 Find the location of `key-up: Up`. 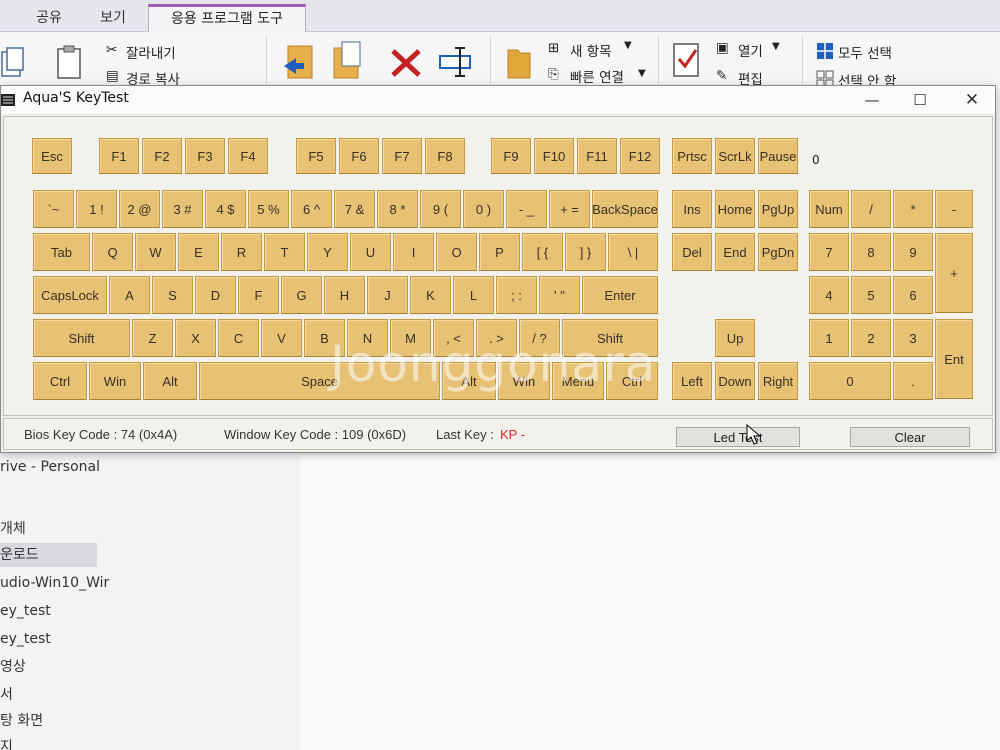

key-up: Up is located at coordinates (735, 338).